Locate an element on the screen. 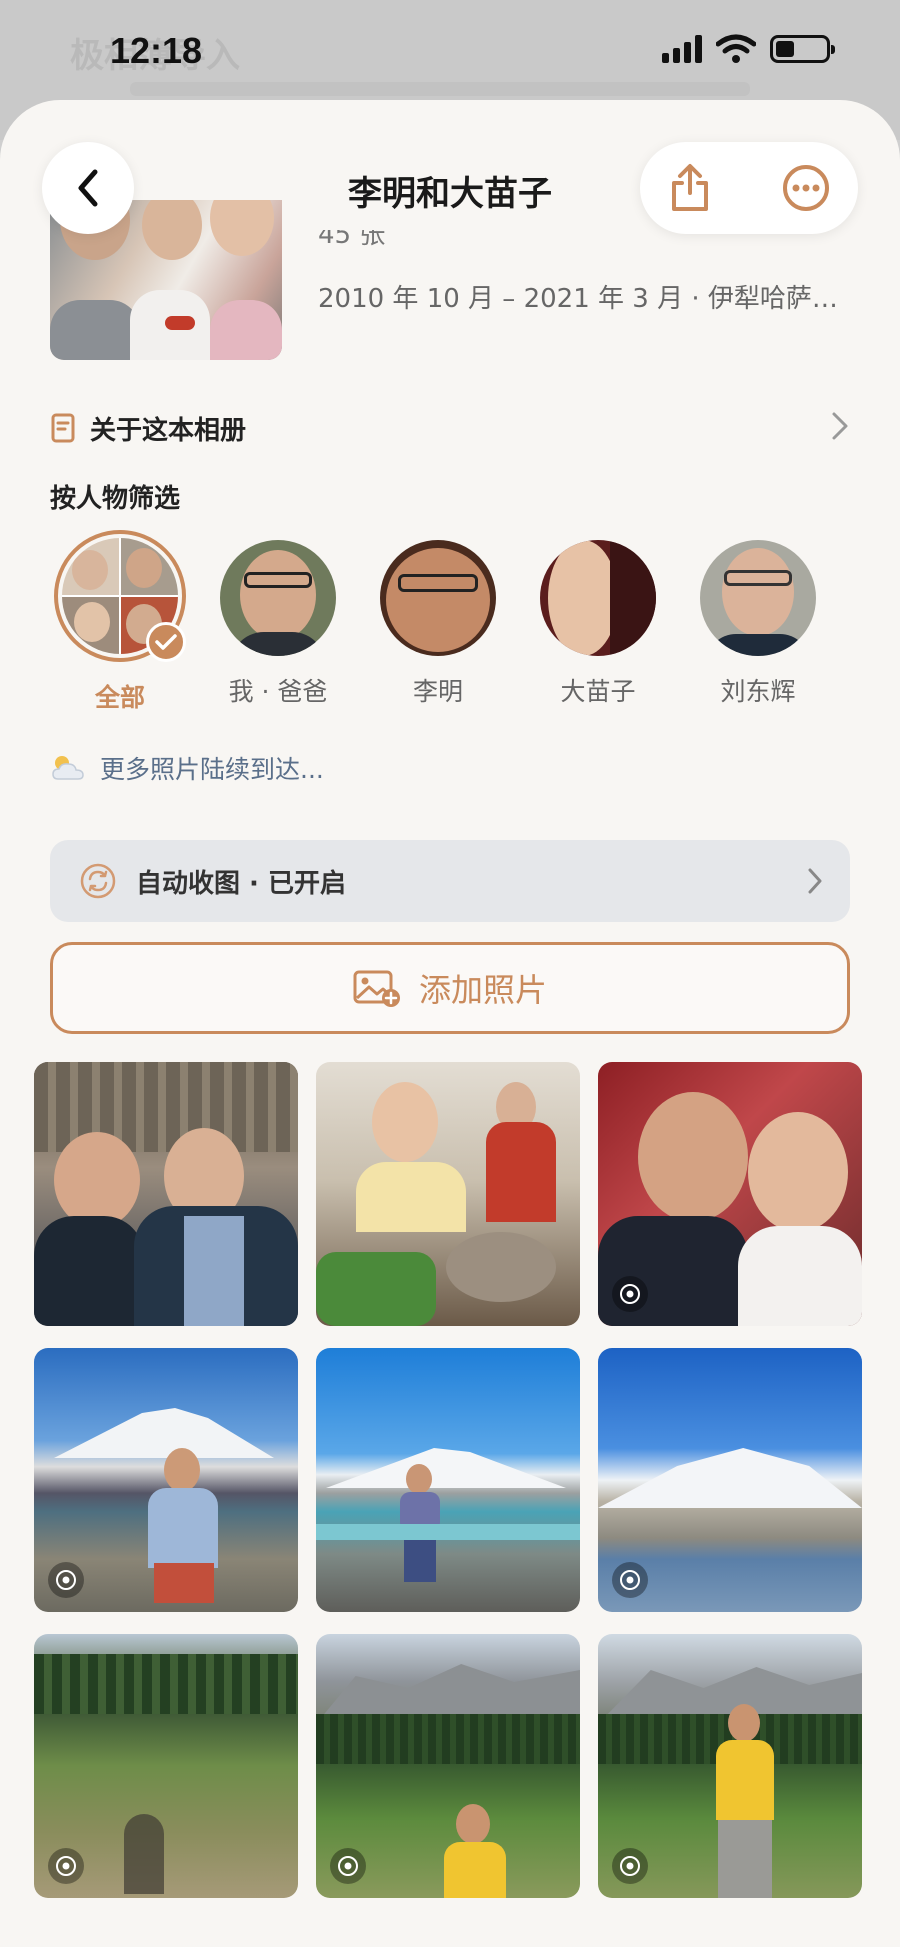 Image resolution: width=900 pixels, height=1947 pixels. share-button is located at coordinates (690, 188).